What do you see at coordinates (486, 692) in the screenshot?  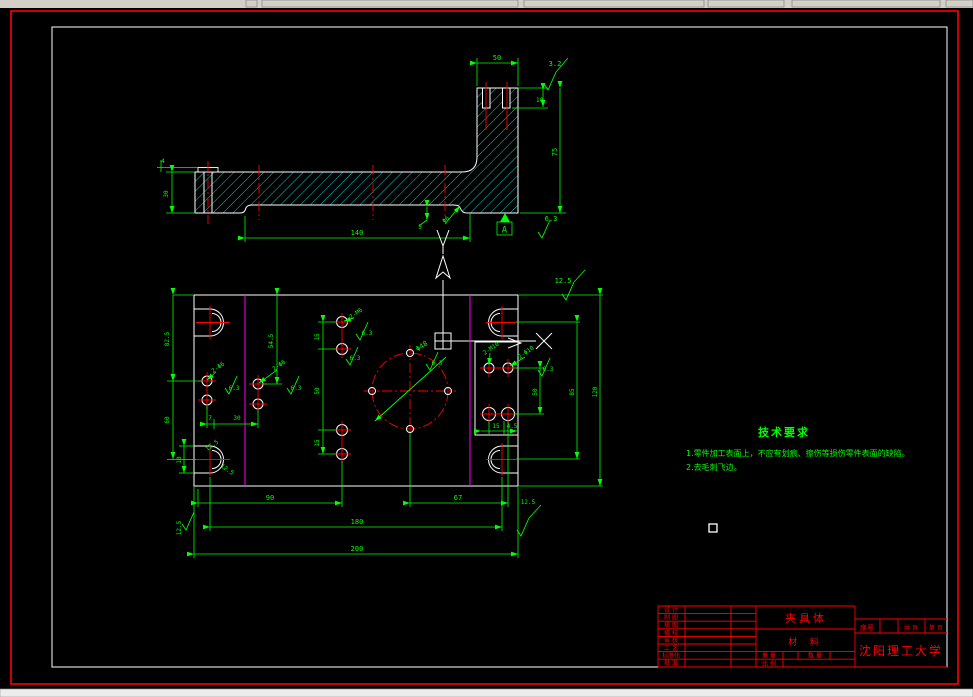 I see `bottom-bar` at bounding box center [486, 692].